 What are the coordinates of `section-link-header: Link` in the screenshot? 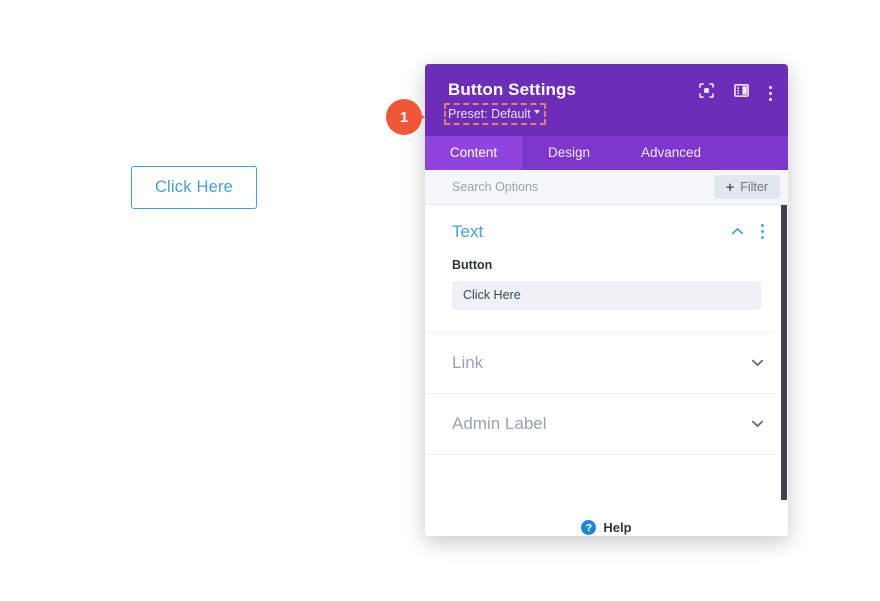 It's located at (606, 363).